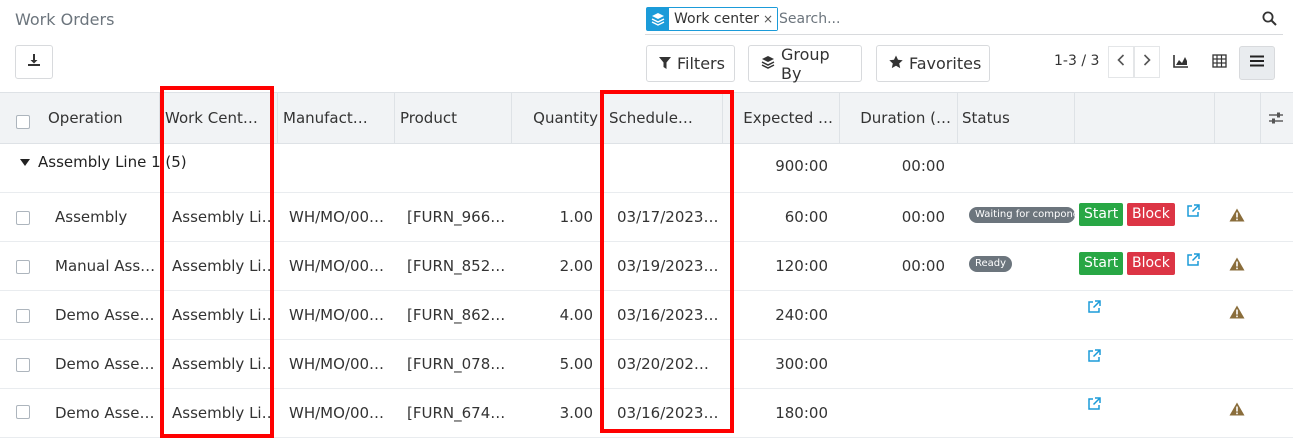  What do you see at coordinates (1145, 118) in the screenshot?
I see `column-header-actions` at bounding box center [1145, 118].